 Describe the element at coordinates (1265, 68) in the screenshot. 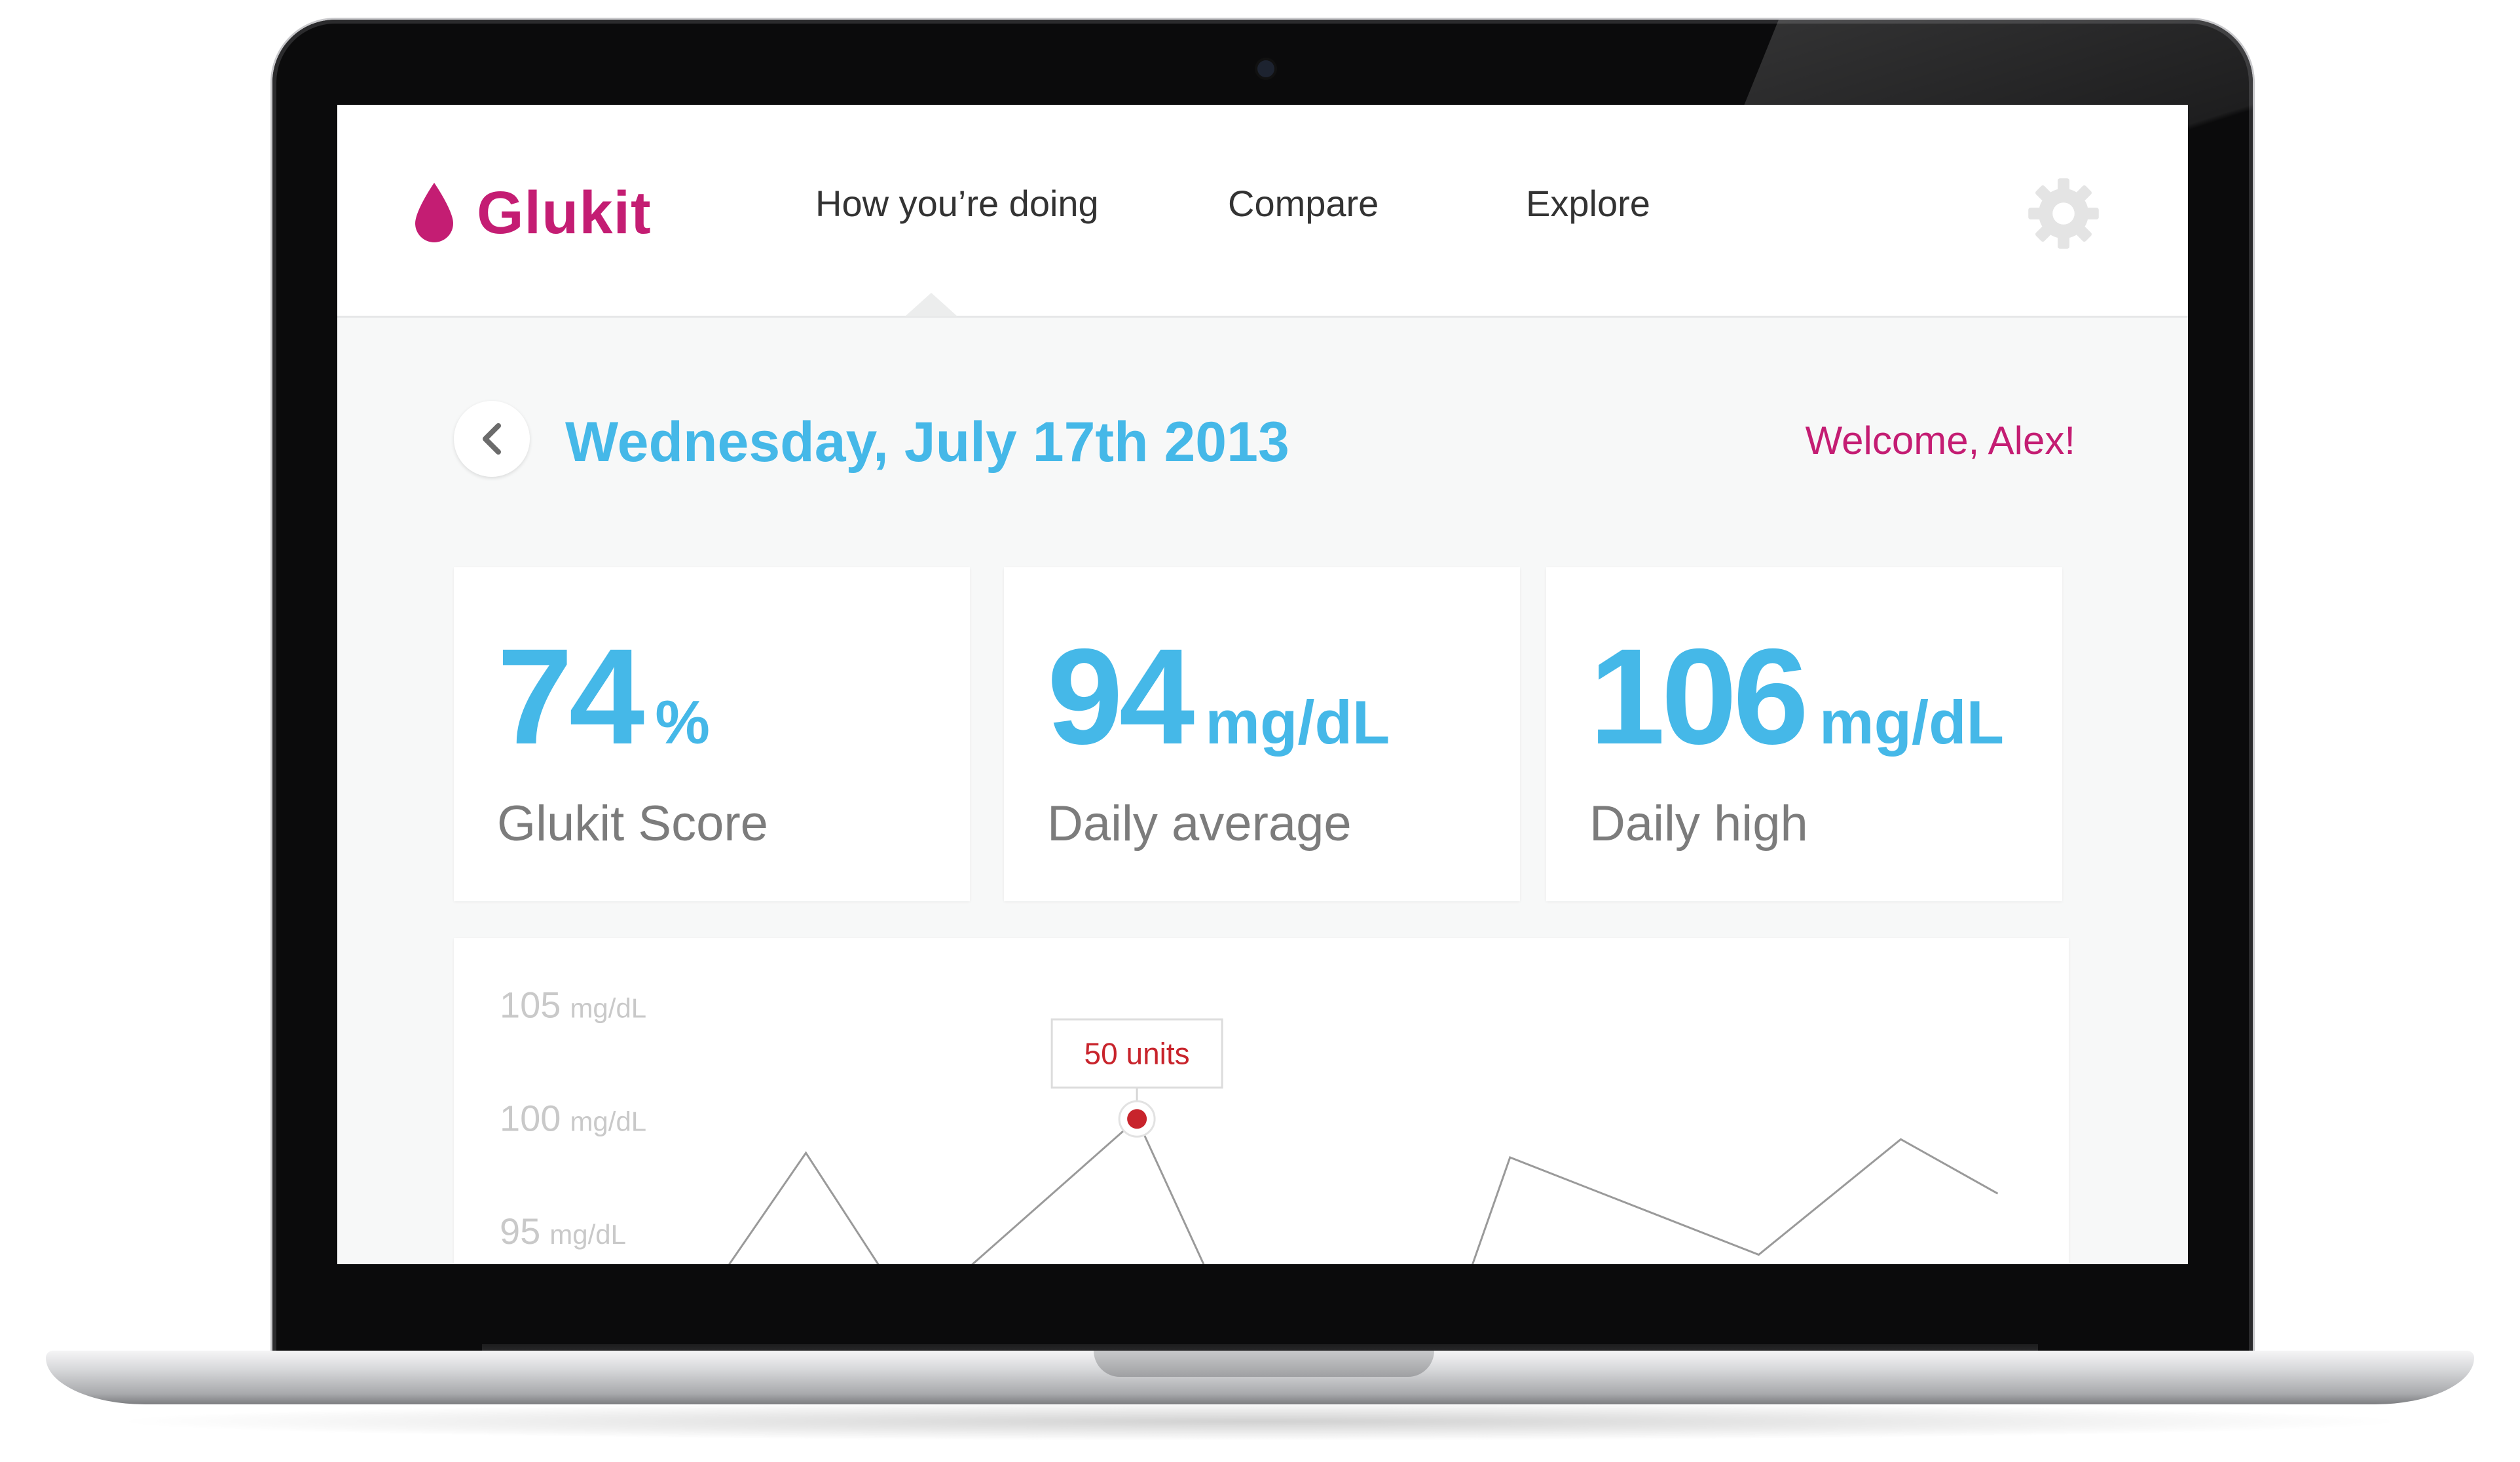

I see `camera` at that location.